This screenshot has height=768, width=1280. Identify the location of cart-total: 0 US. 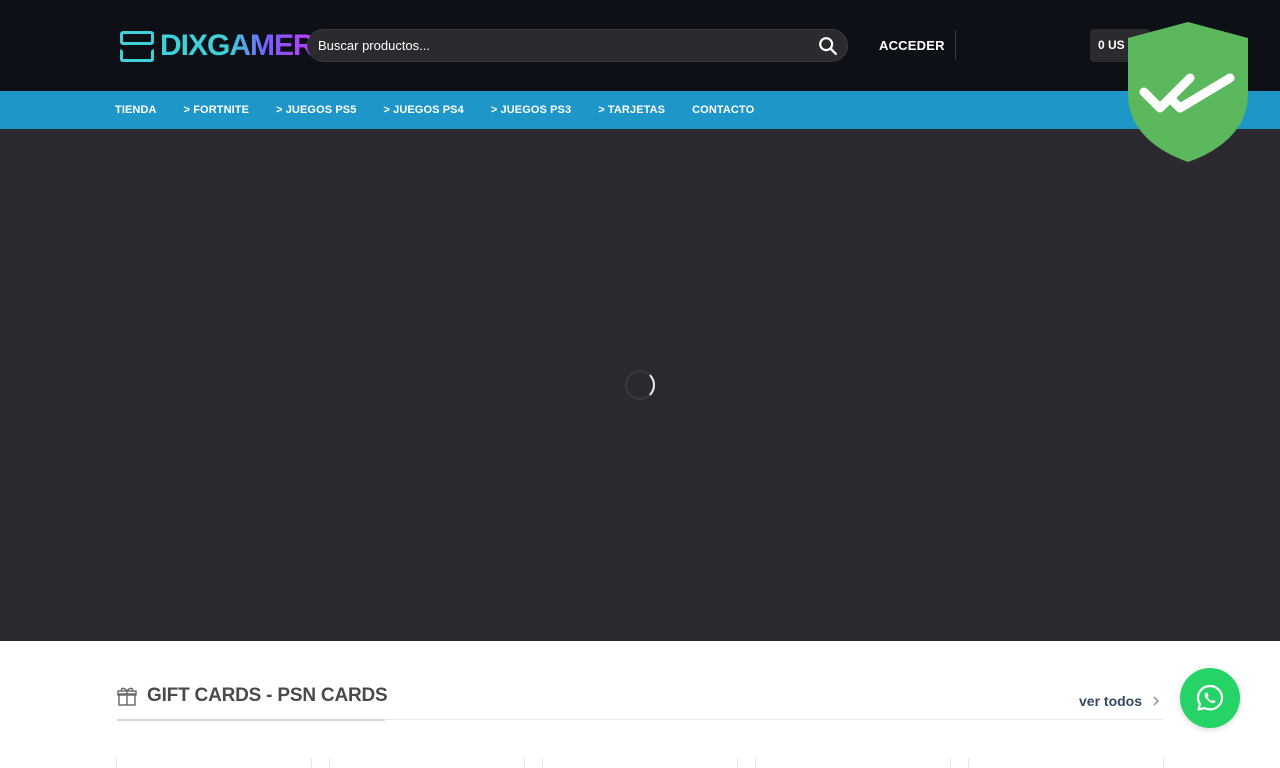
(1111, 45).